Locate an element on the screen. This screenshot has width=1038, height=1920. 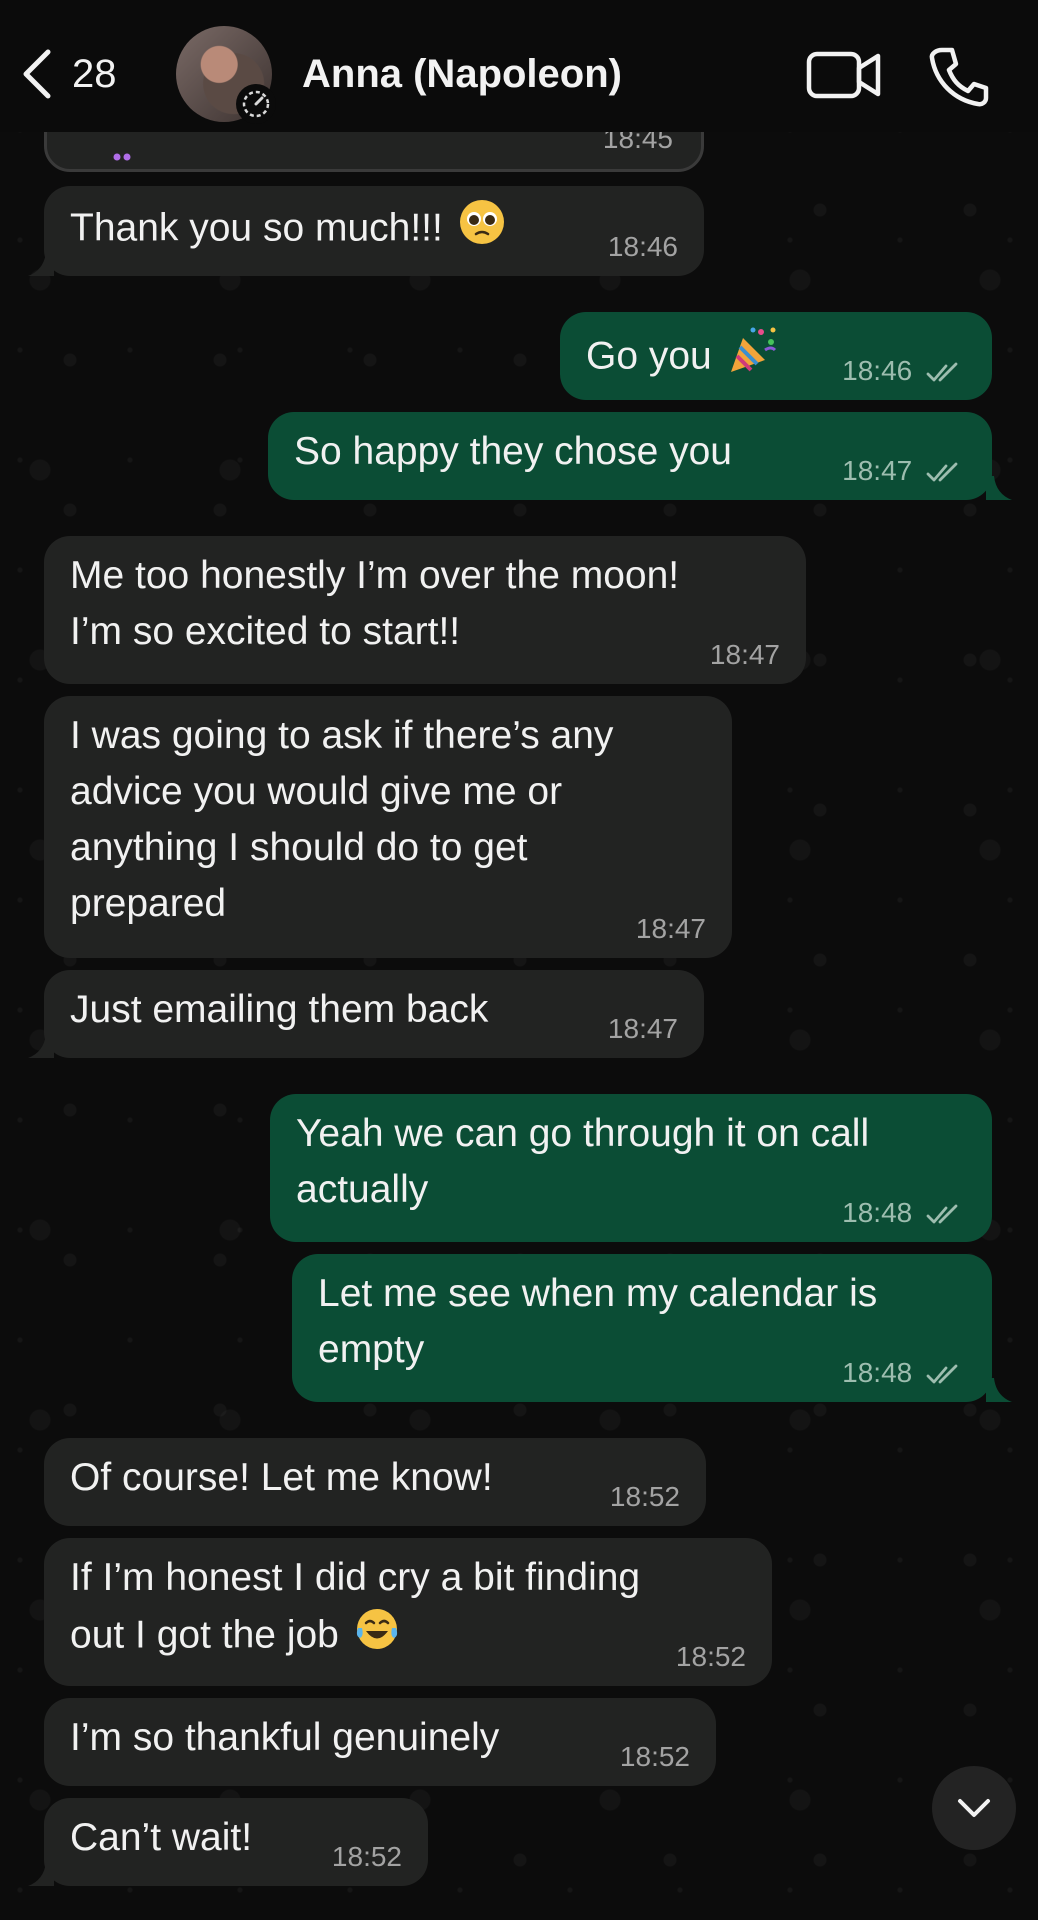
message-text: Can’t wait! is located at coordinates (161, 1837).